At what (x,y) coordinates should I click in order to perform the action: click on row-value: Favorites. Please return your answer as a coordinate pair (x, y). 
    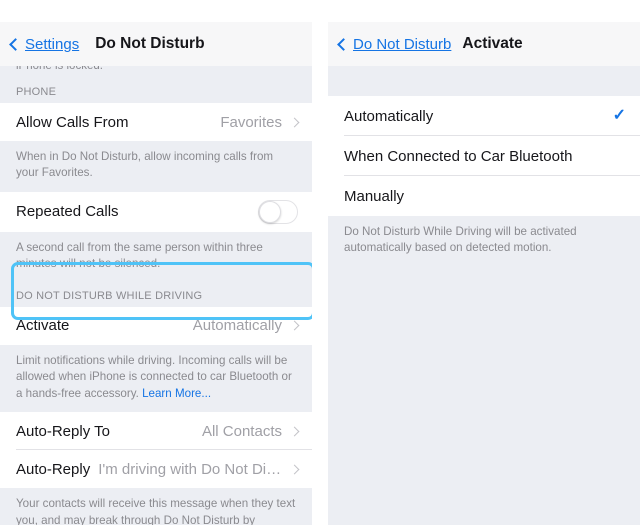
    Looking at the image, I should click on (251, 122).